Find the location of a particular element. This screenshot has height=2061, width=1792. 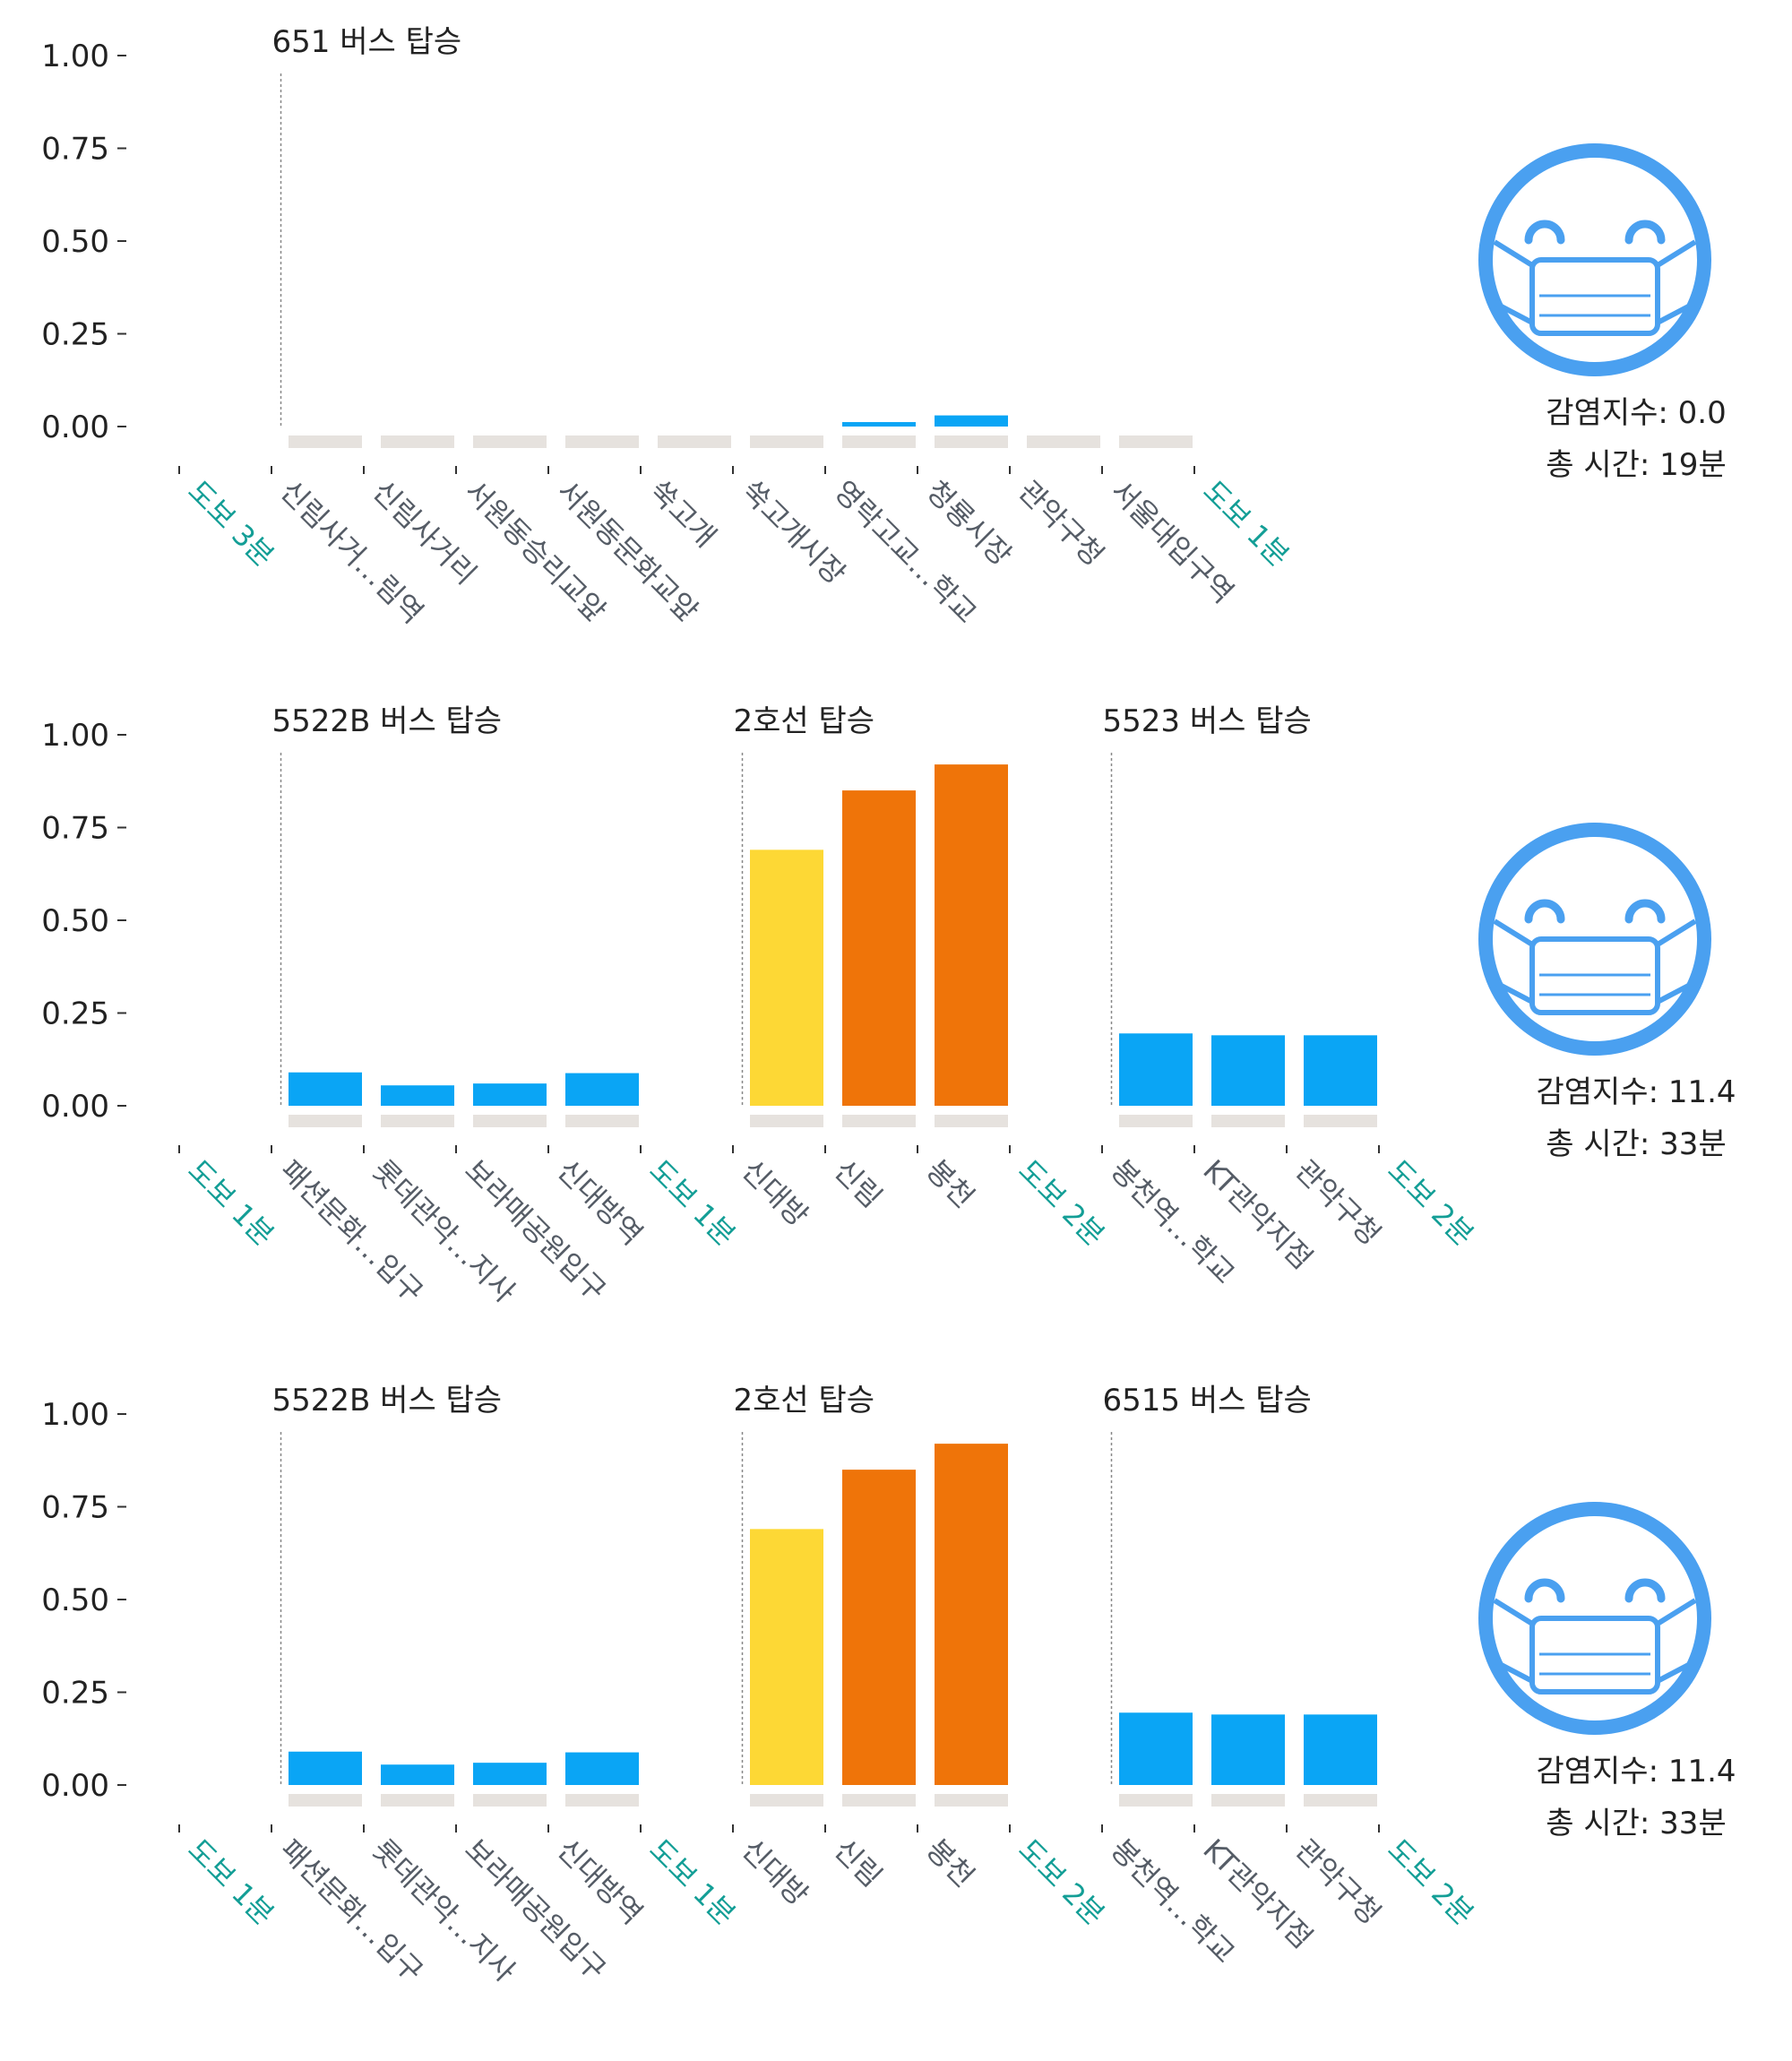

leg-label: 651 버스 탑승 is located at coordinates (367, 42).